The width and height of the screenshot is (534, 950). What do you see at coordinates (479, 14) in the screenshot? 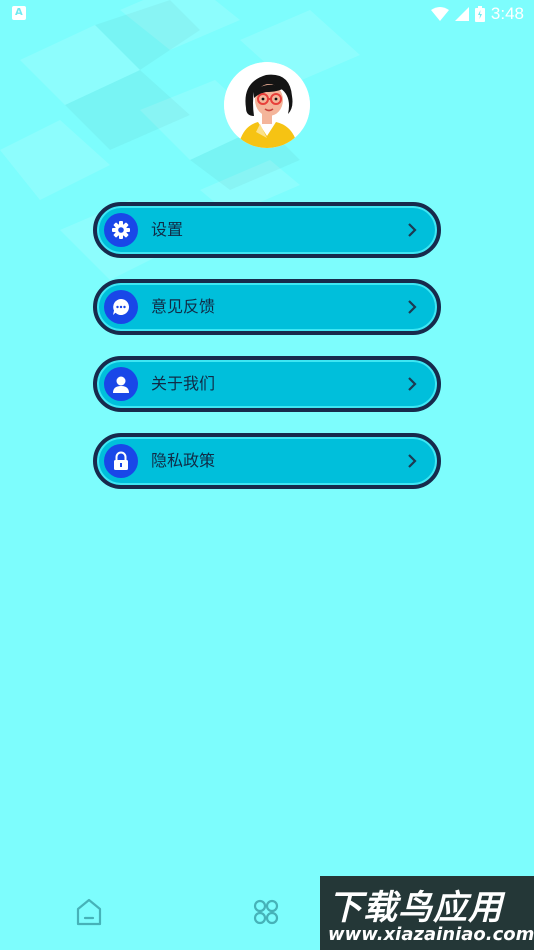
I see `battery-icon` at bounding box center [479, 14].